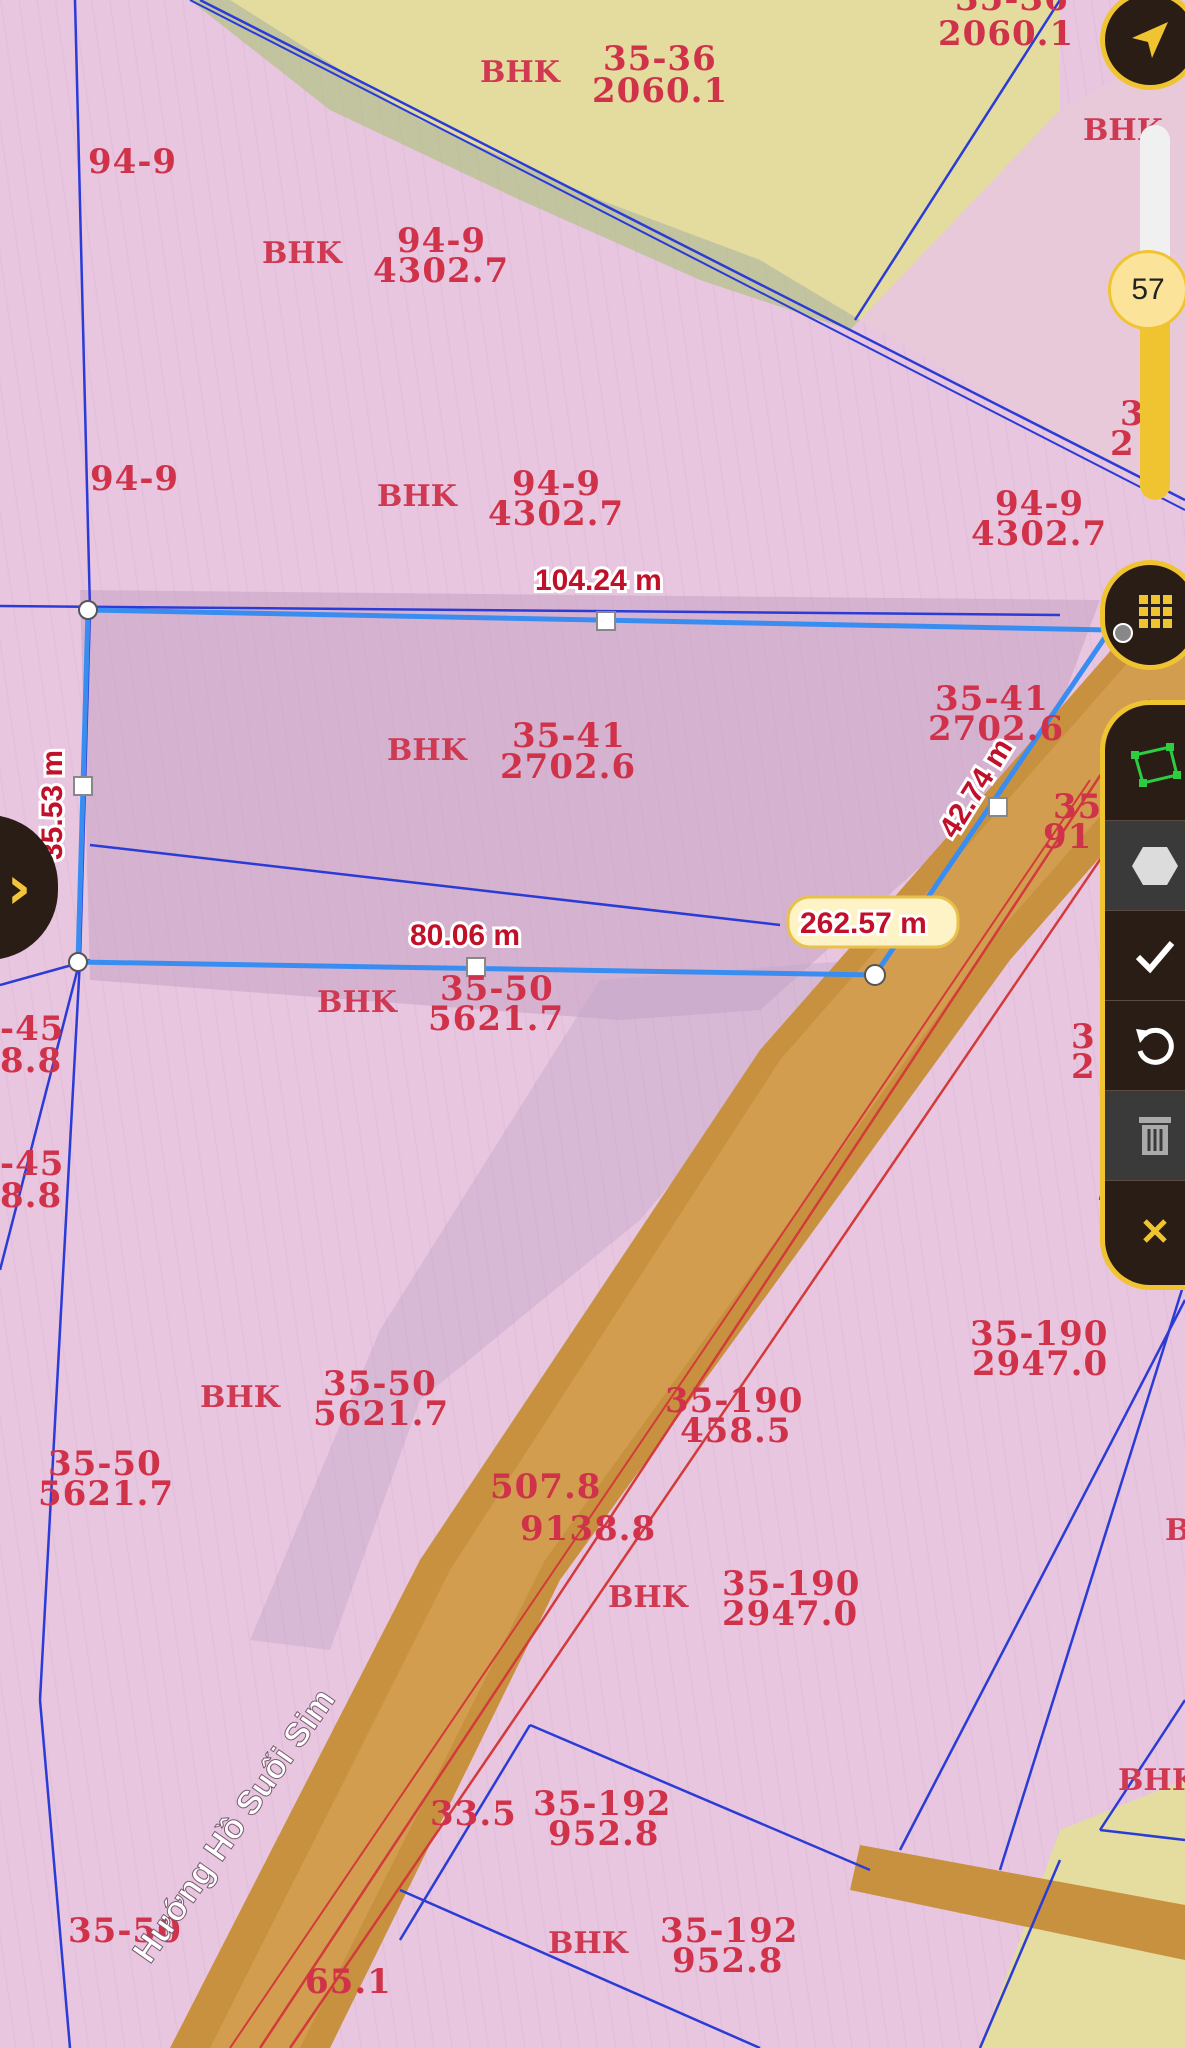  I want to click on undo-icon, so click(1155, 1046).